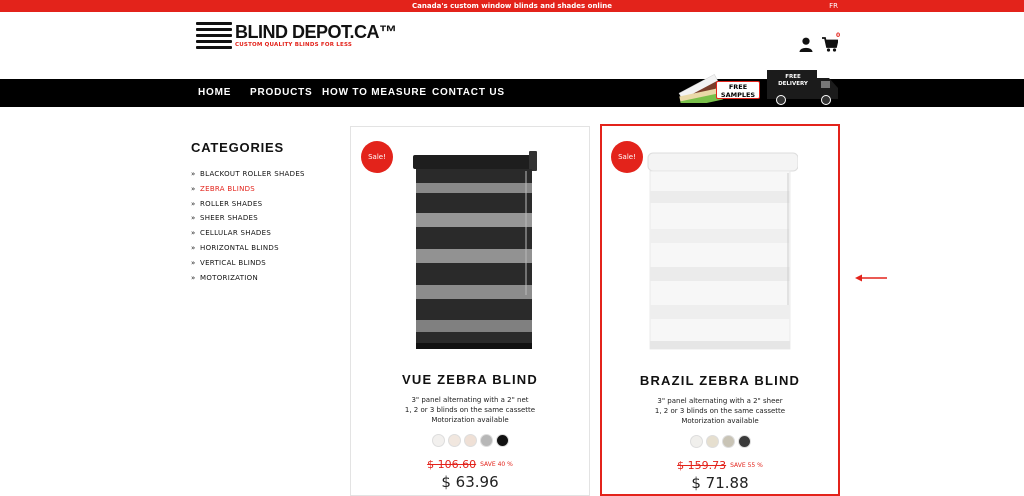 This screenshot has width=1024, height=496. What do you see at coordinates (738, 87) in the screenshot?
I see `free-samples-line1: FREE` at bounding box center [738, 87].